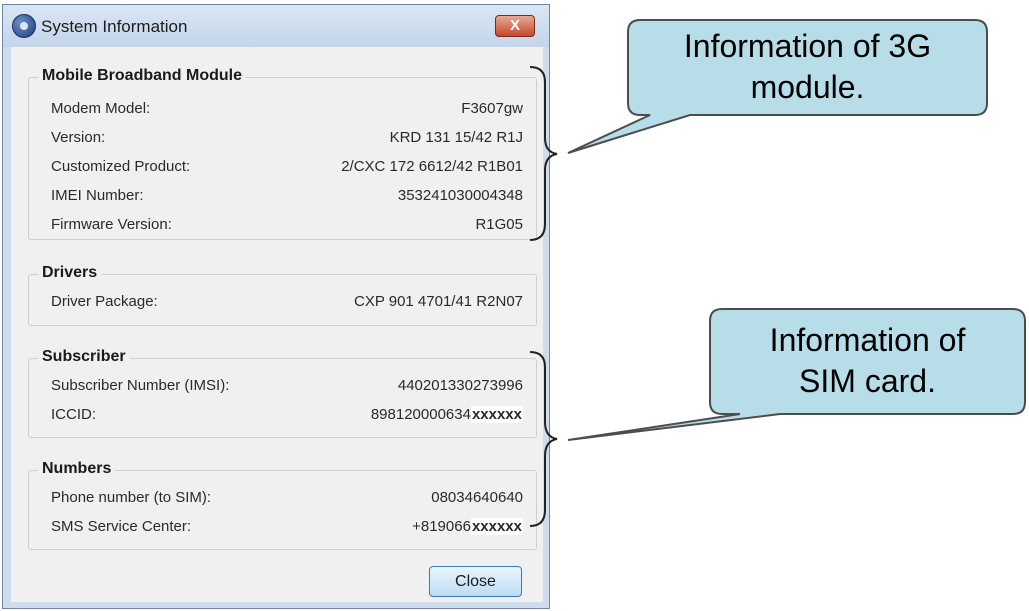 This screenshot has height=611, width=1029. Describe the element at coordinates (543, 153) in the screenshot. I see `brace-module` at that location.